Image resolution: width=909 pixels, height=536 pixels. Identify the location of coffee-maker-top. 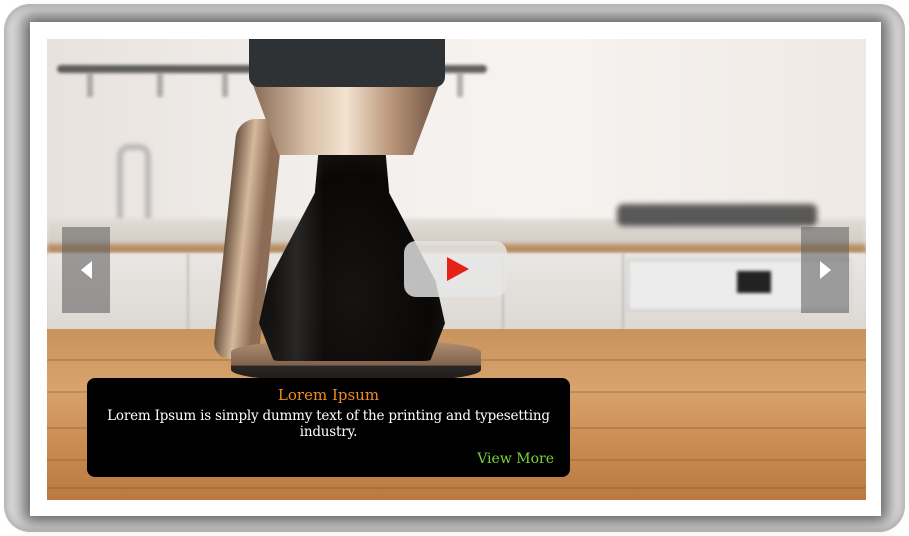
(347, 63).